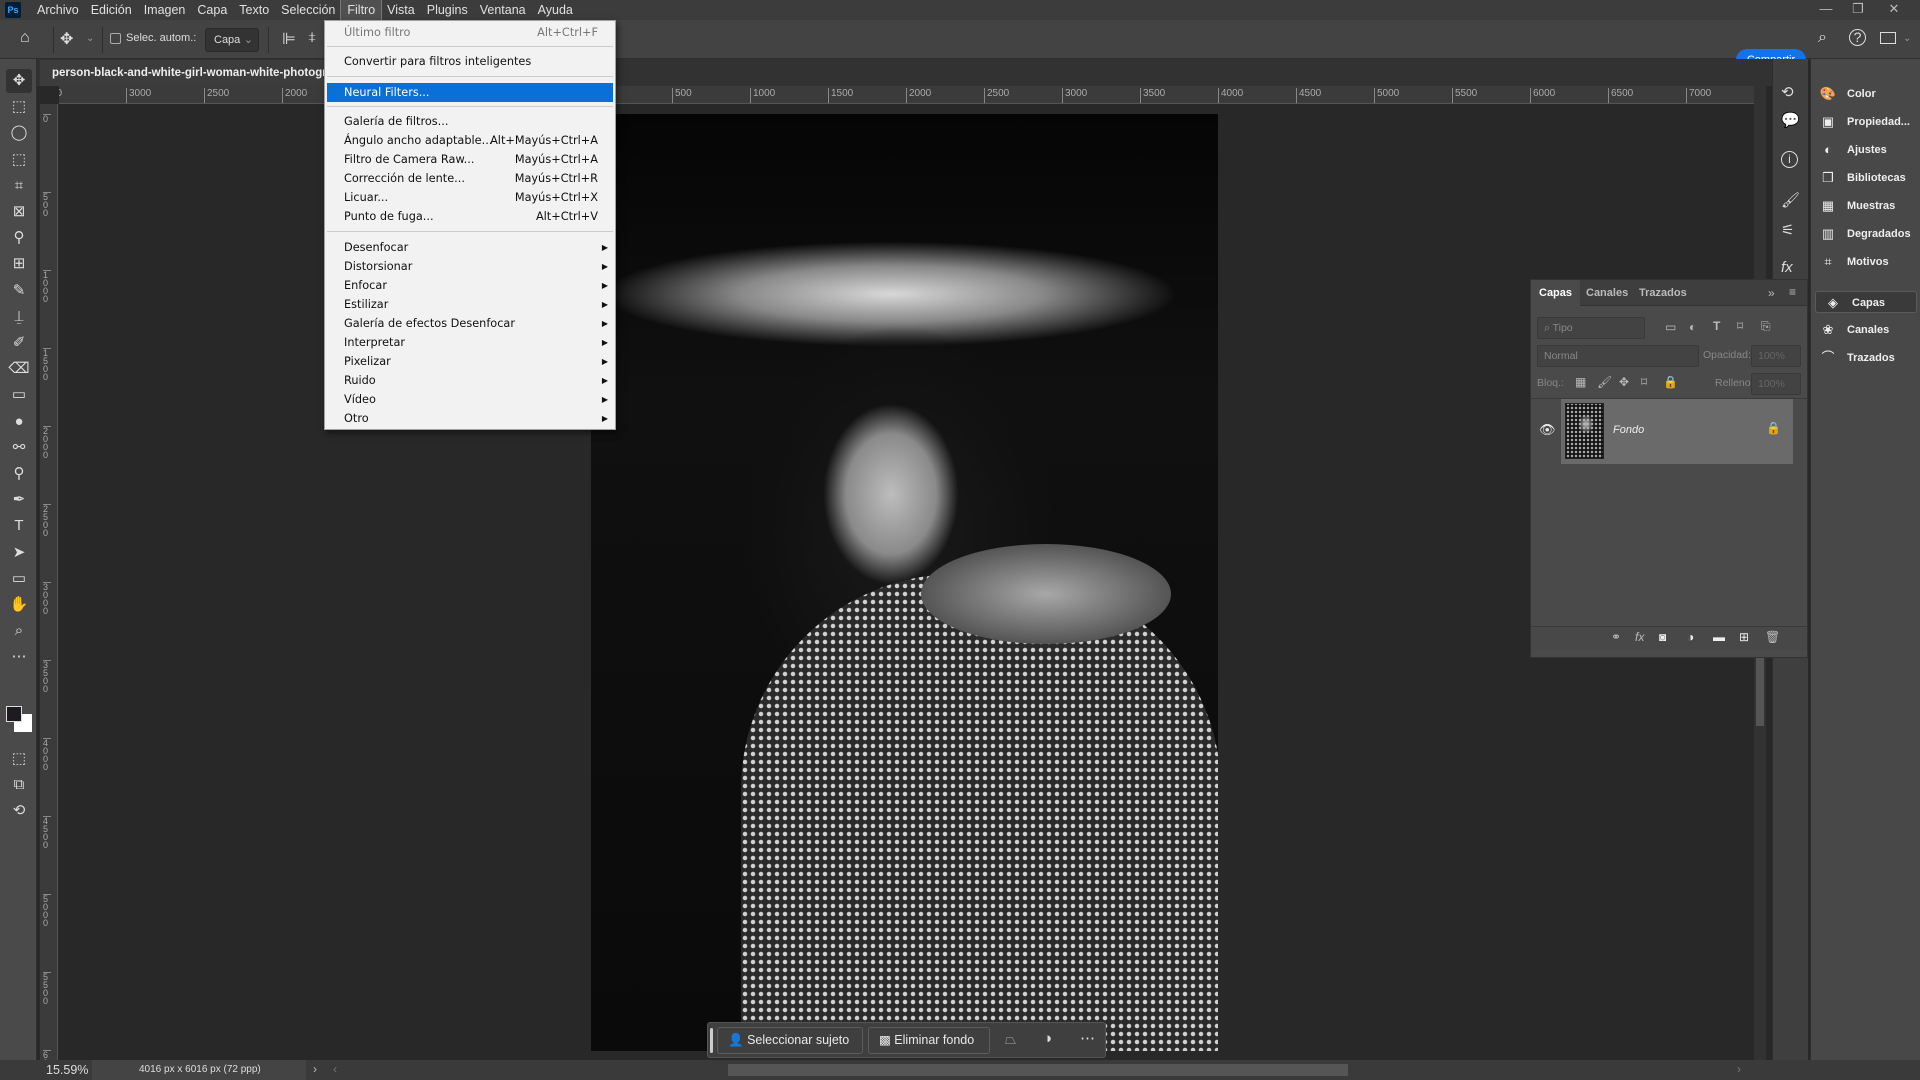 Image resolution: width=1920 pixels, height=1080 pixels. What do you see at coordinates (312, 38) in the screenshot?
I see `align-center-icon: ⧧` at bounding box center [312, 38].